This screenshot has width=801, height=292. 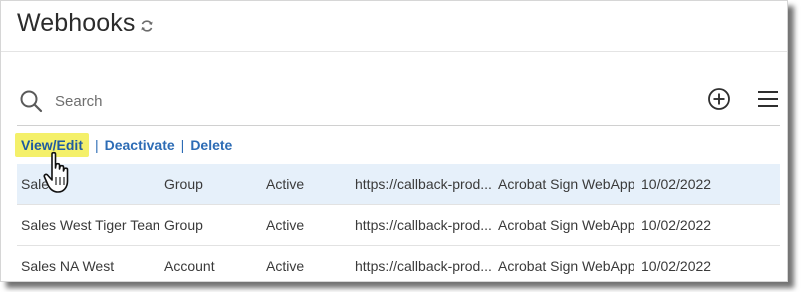 I want to click on webhook-name: Sales West Tiger Team, so click(x=90, y=225).